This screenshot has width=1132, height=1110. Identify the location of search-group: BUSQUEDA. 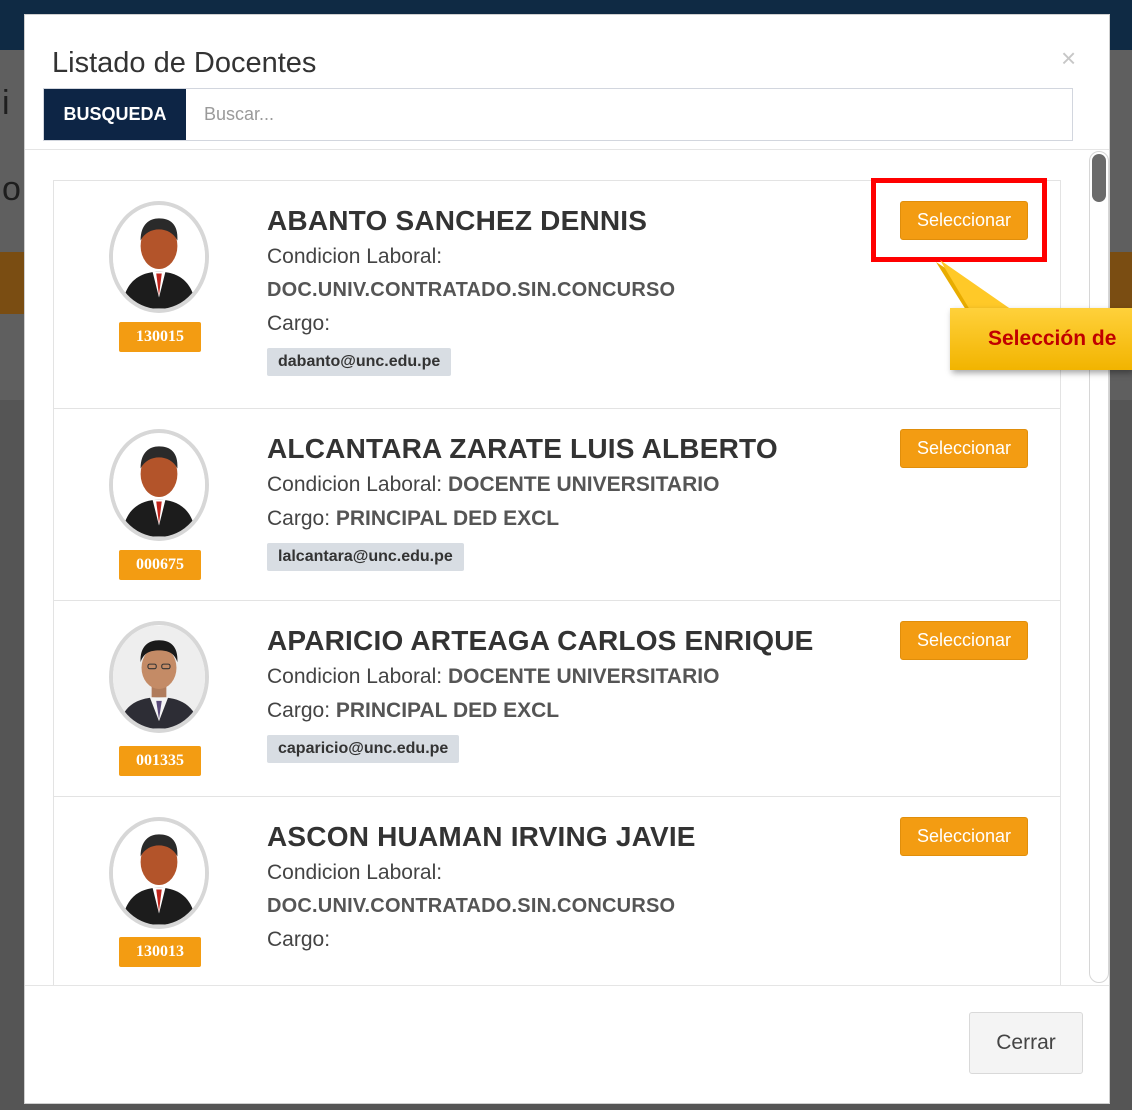
(558, 114).